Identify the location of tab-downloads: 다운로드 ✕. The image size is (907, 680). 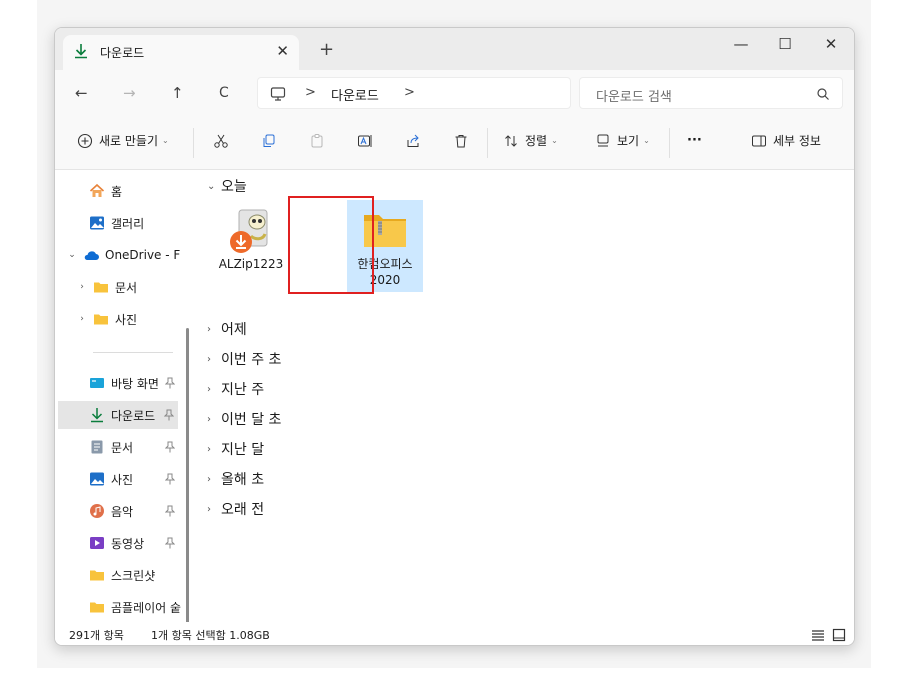
(181, 52).